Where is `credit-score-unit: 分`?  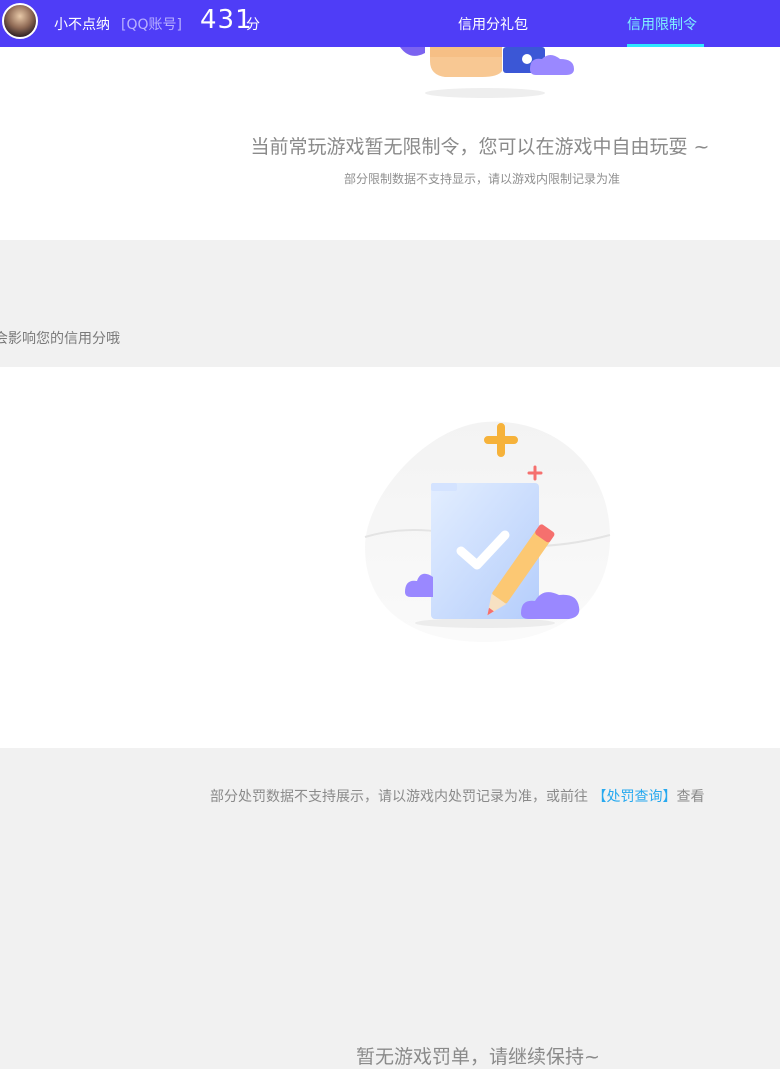
credit-score-unit: 分 is located at coordinates (253, 25).